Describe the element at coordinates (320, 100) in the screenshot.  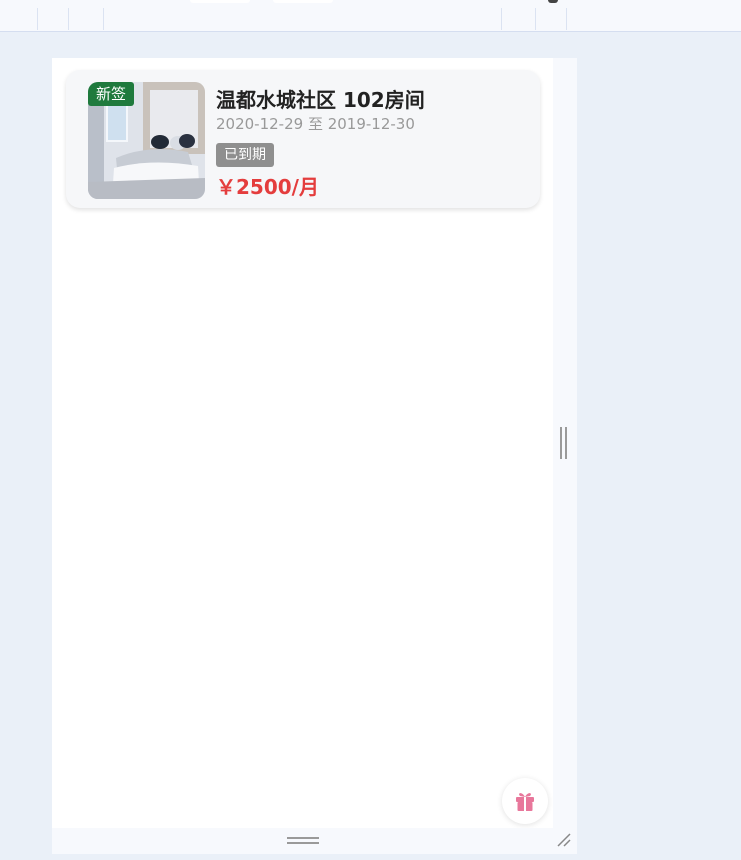
I see `room-title: 温都水城社区 102房间` at that location.